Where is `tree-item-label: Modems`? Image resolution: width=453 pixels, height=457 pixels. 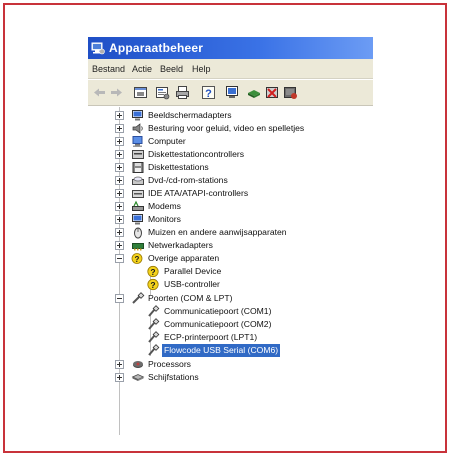
tree-item-label: Modems is located at coordinates (164, 206).